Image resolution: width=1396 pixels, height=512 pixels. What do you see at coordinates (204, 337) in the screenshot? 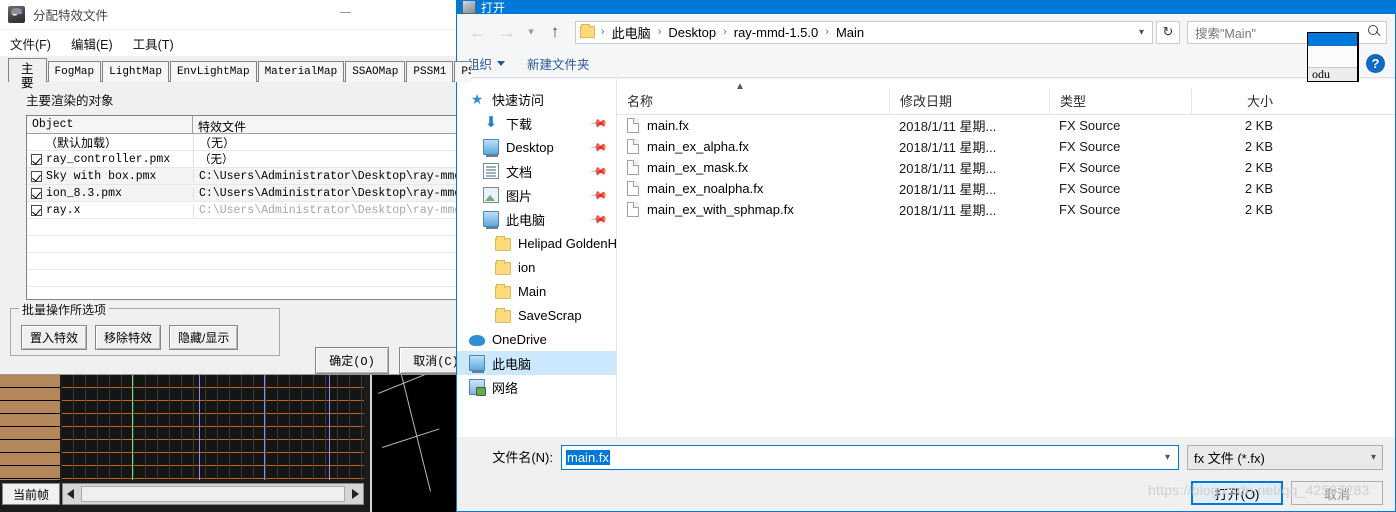
I see `toggle-visibility-button: 隐藏/显示` at bounding box center [204, 337].